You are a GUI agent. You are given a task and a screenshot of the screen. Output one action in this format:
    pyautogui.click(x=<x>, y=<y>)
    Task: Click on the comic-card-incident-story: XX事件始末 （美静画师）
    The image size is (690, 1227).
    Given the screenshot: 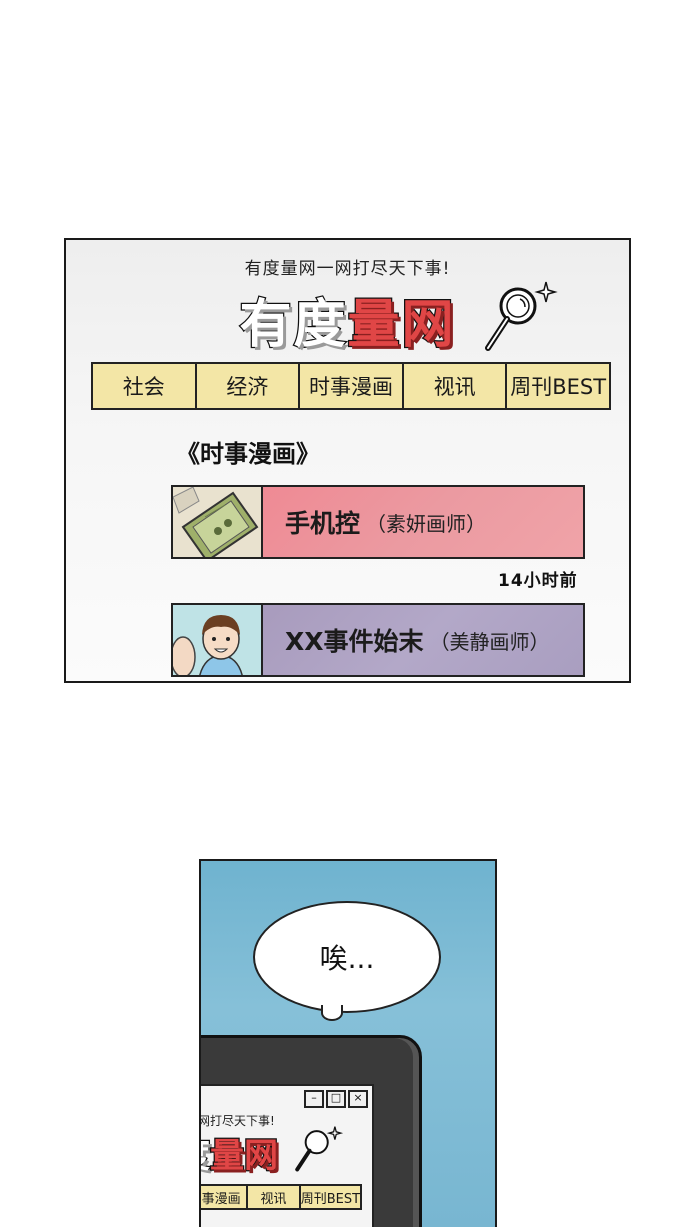 What is the action you would take?
    pyautogui.click(x=378, y=640)
    